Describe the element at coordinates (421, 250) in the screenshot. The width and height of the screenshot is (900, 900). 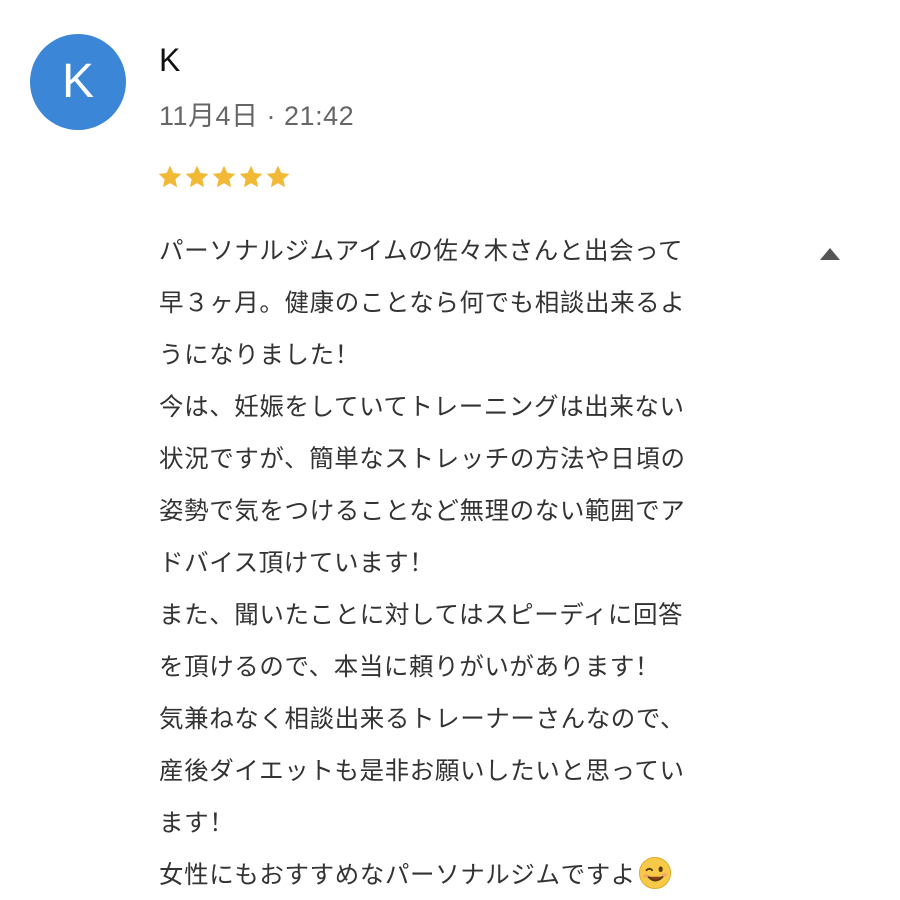
I see `review-line-text: パーソナルジムアイムの佐々木さんと出会って` at that location.